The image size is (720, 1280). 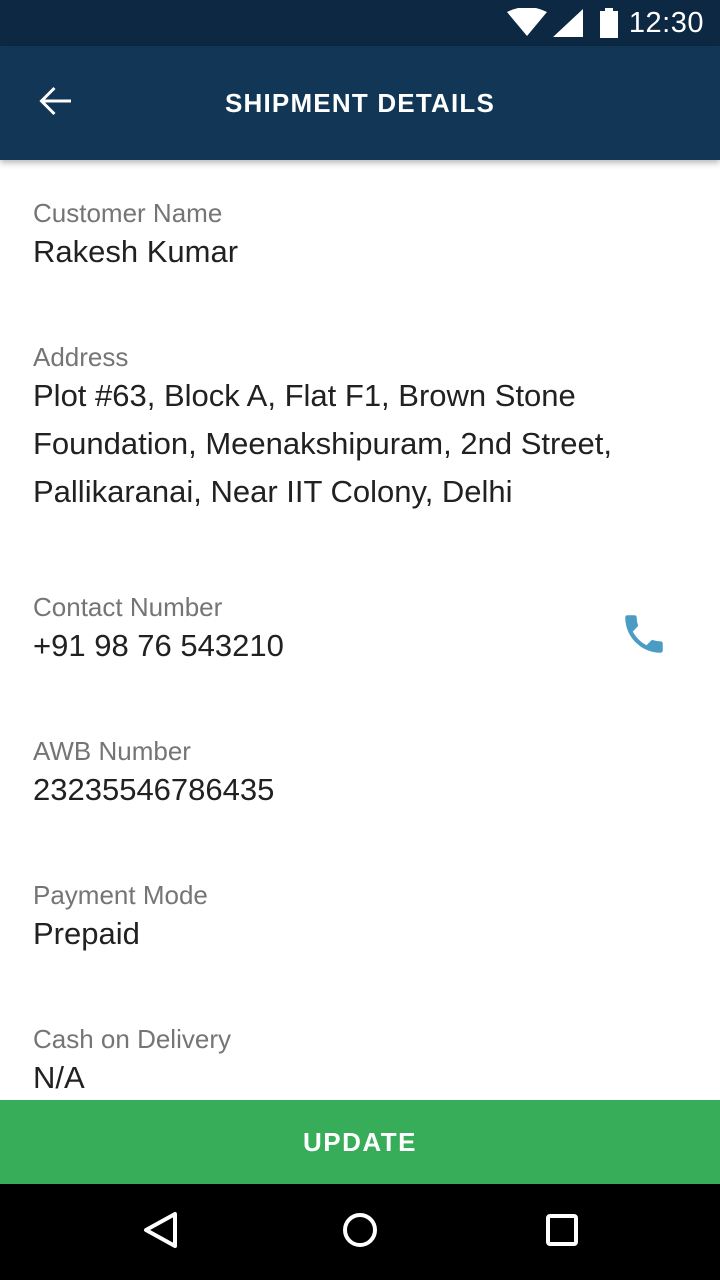 What do you see at coordinates (81, 357) in the screenshot?
I see `address-label: Address` at bounding box center [81, 357].